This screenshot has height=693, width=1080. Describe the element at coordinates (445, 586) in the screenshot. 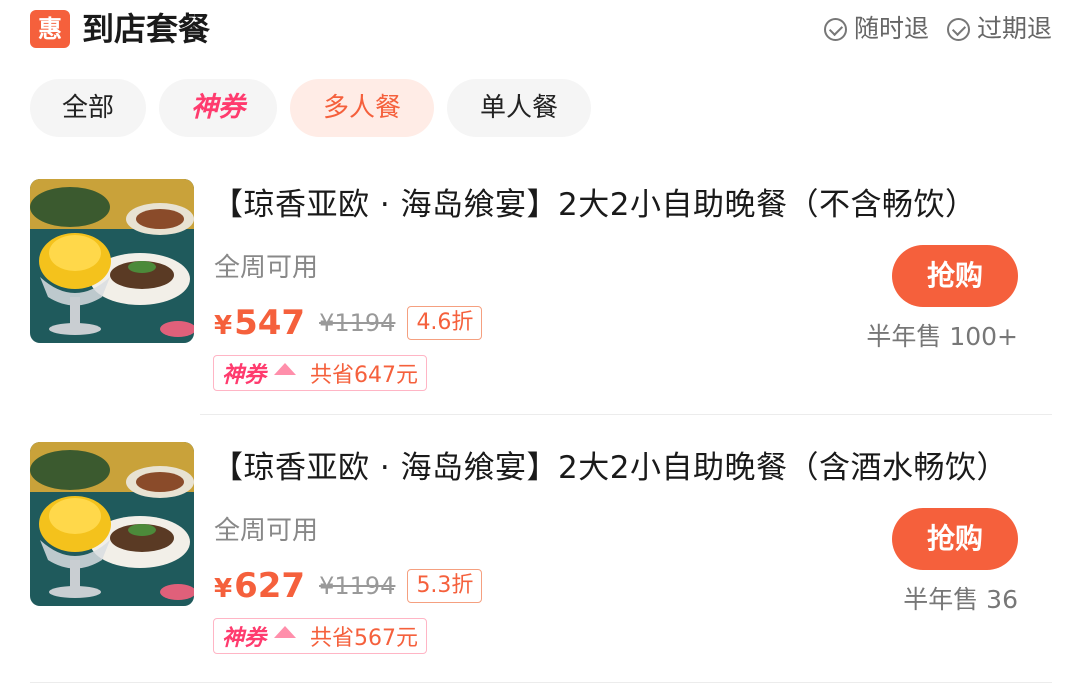

I see `discount-tag: 5.3折` at that location.